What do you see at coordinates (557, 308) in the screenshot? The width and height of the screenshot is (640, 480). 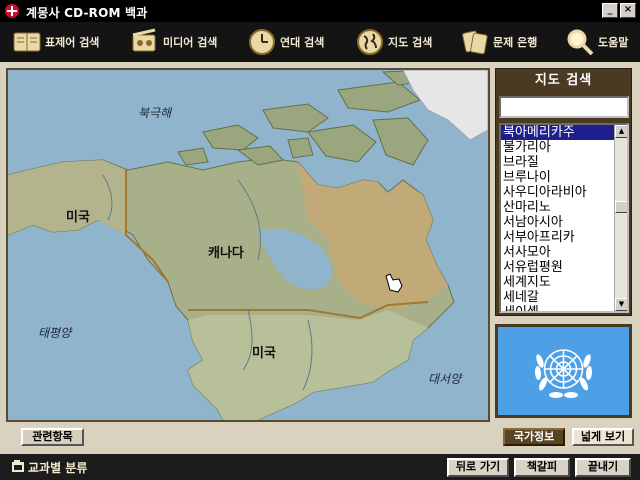 I see `list-item: 세이셸` at bounding box center [557, 308].